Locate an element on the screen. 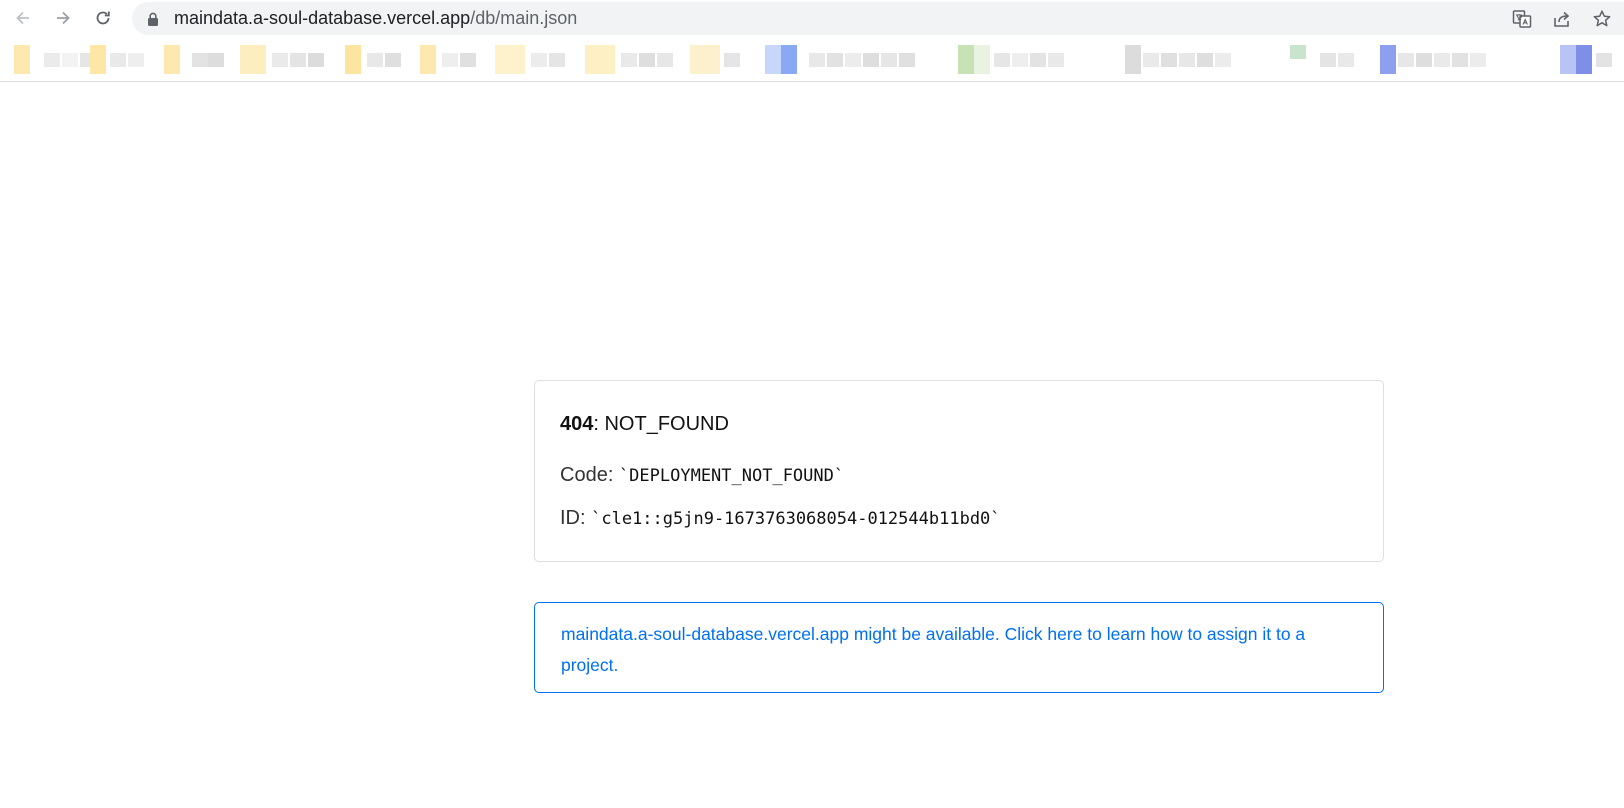 The image size is (1624, 808). translate-icon is located at coordinates (1522, 19).